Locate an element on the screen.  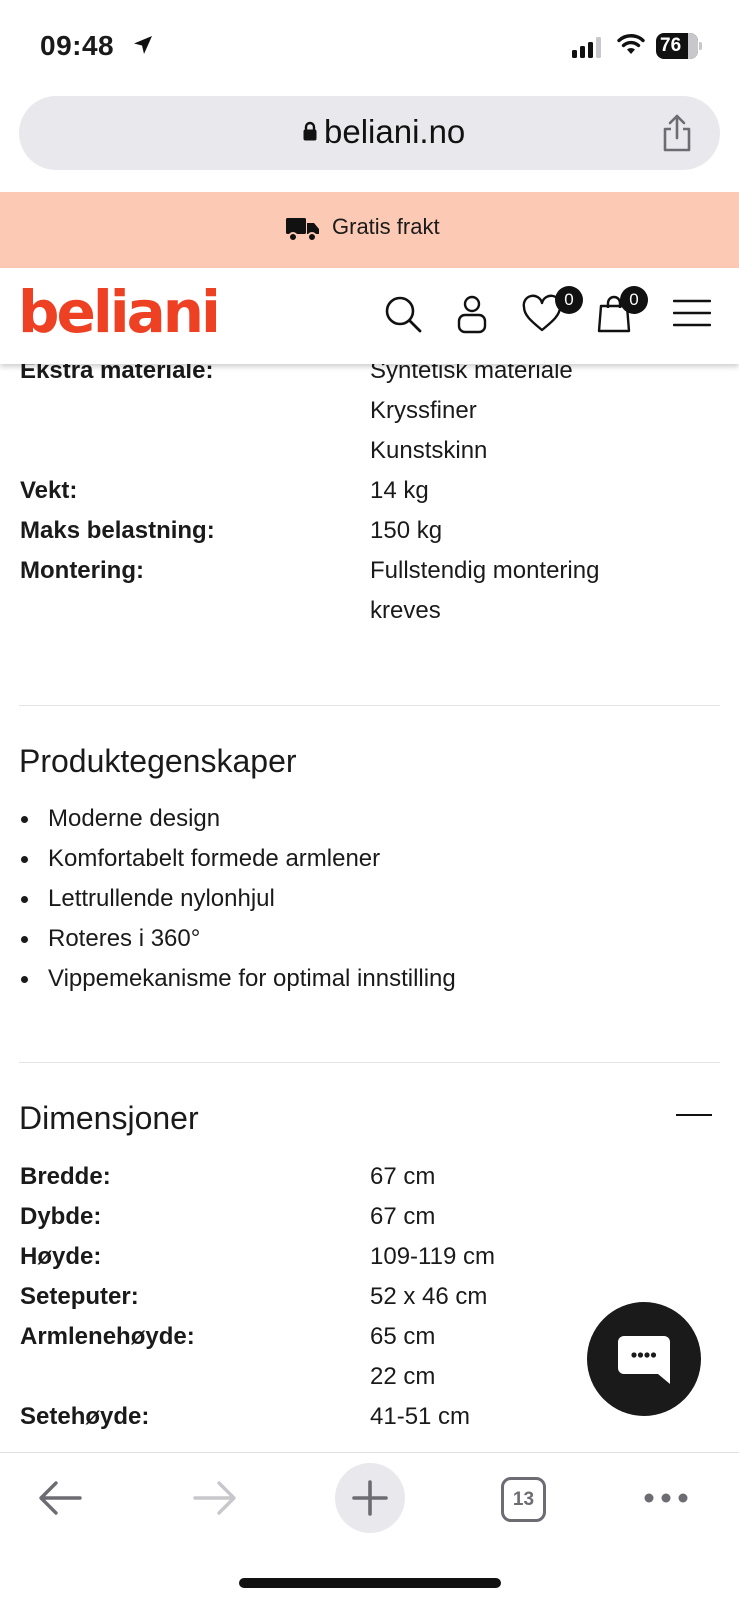
spec-value: 22 cm is located at coordinates (403, 1376).